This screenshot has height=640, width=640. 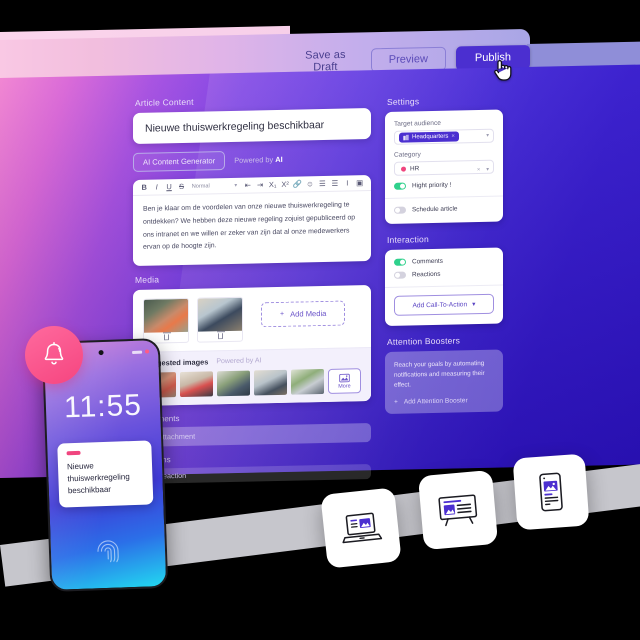 I want to click on paragraph-style-select: Normal, so click(x=209, y=185).